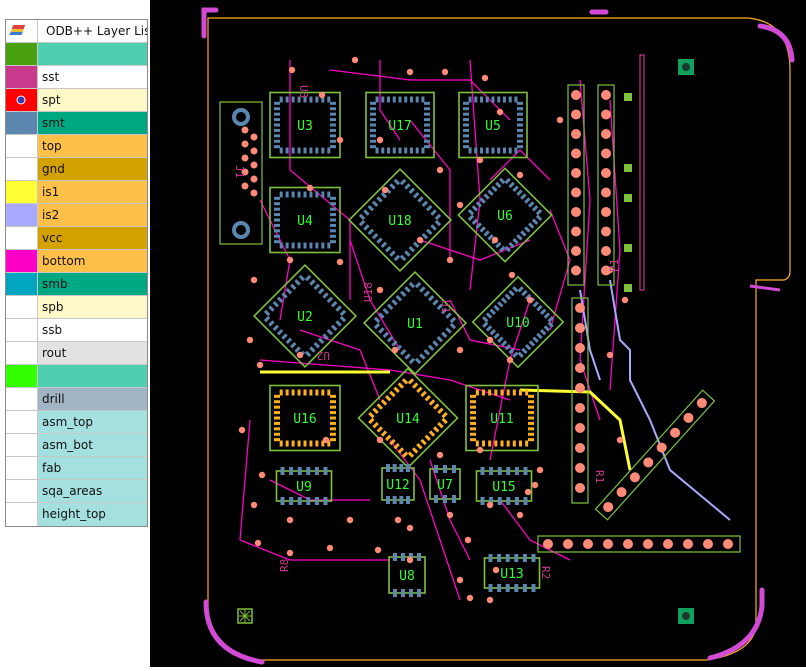 The height and width of the screenshot is (671, 806). Describe the element at coordinates (76, 146) in the screenshot. I see `layer-row: top` at that location.